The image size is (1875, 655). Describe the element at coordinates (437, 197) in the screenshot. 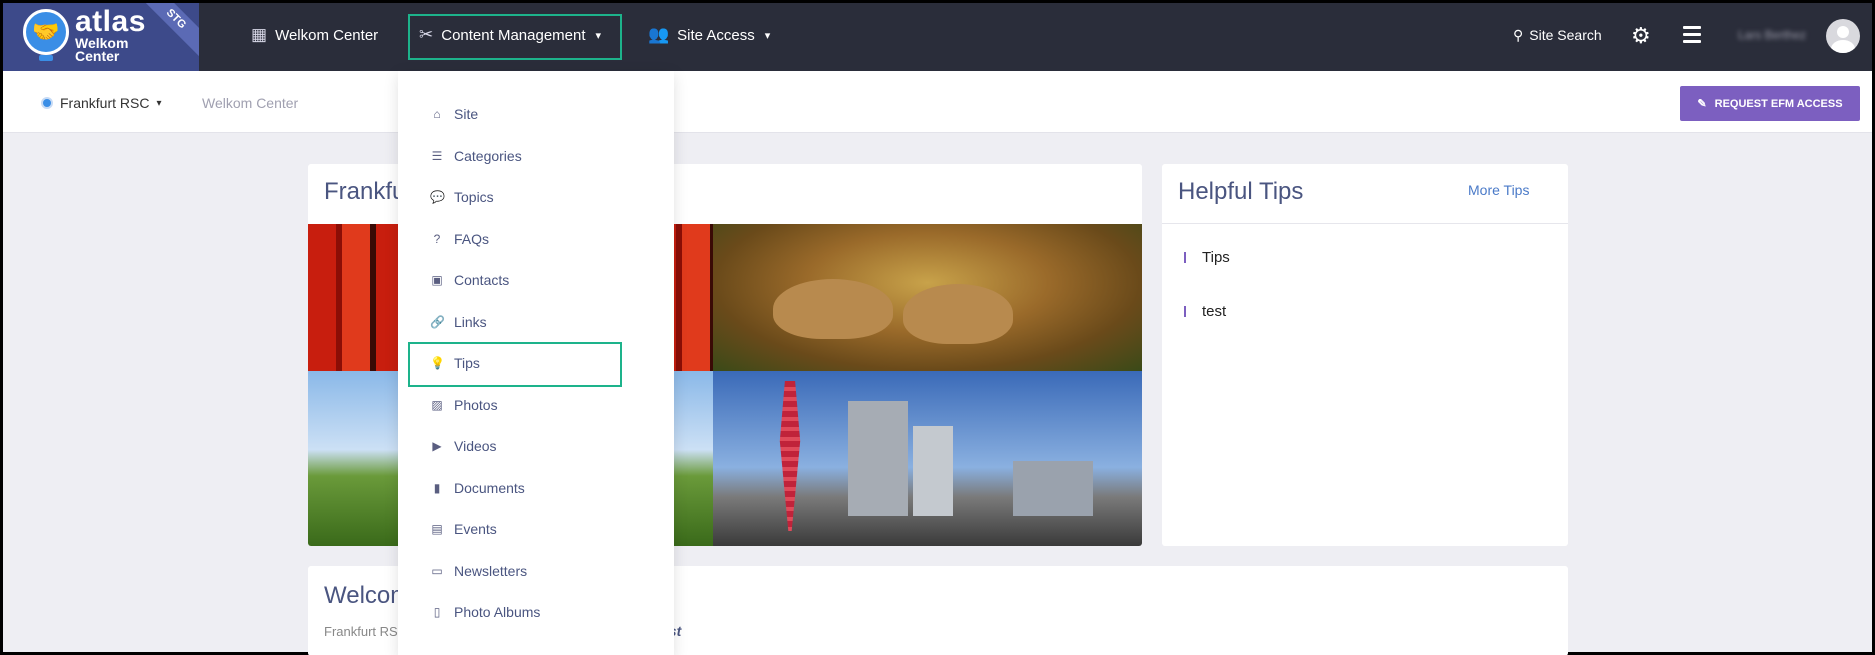

I see `comments-icon: 💬` at that location.